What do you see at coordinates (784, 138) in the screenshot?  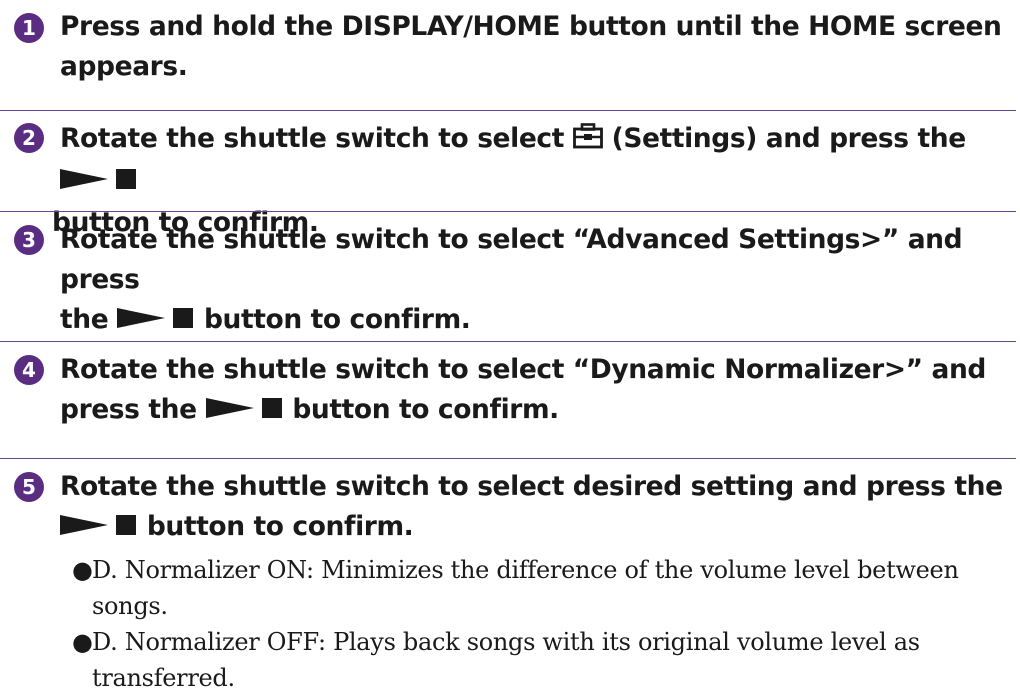 I see `step-2-text-part: (Settings) and press the` at bounding box center [784, 138].